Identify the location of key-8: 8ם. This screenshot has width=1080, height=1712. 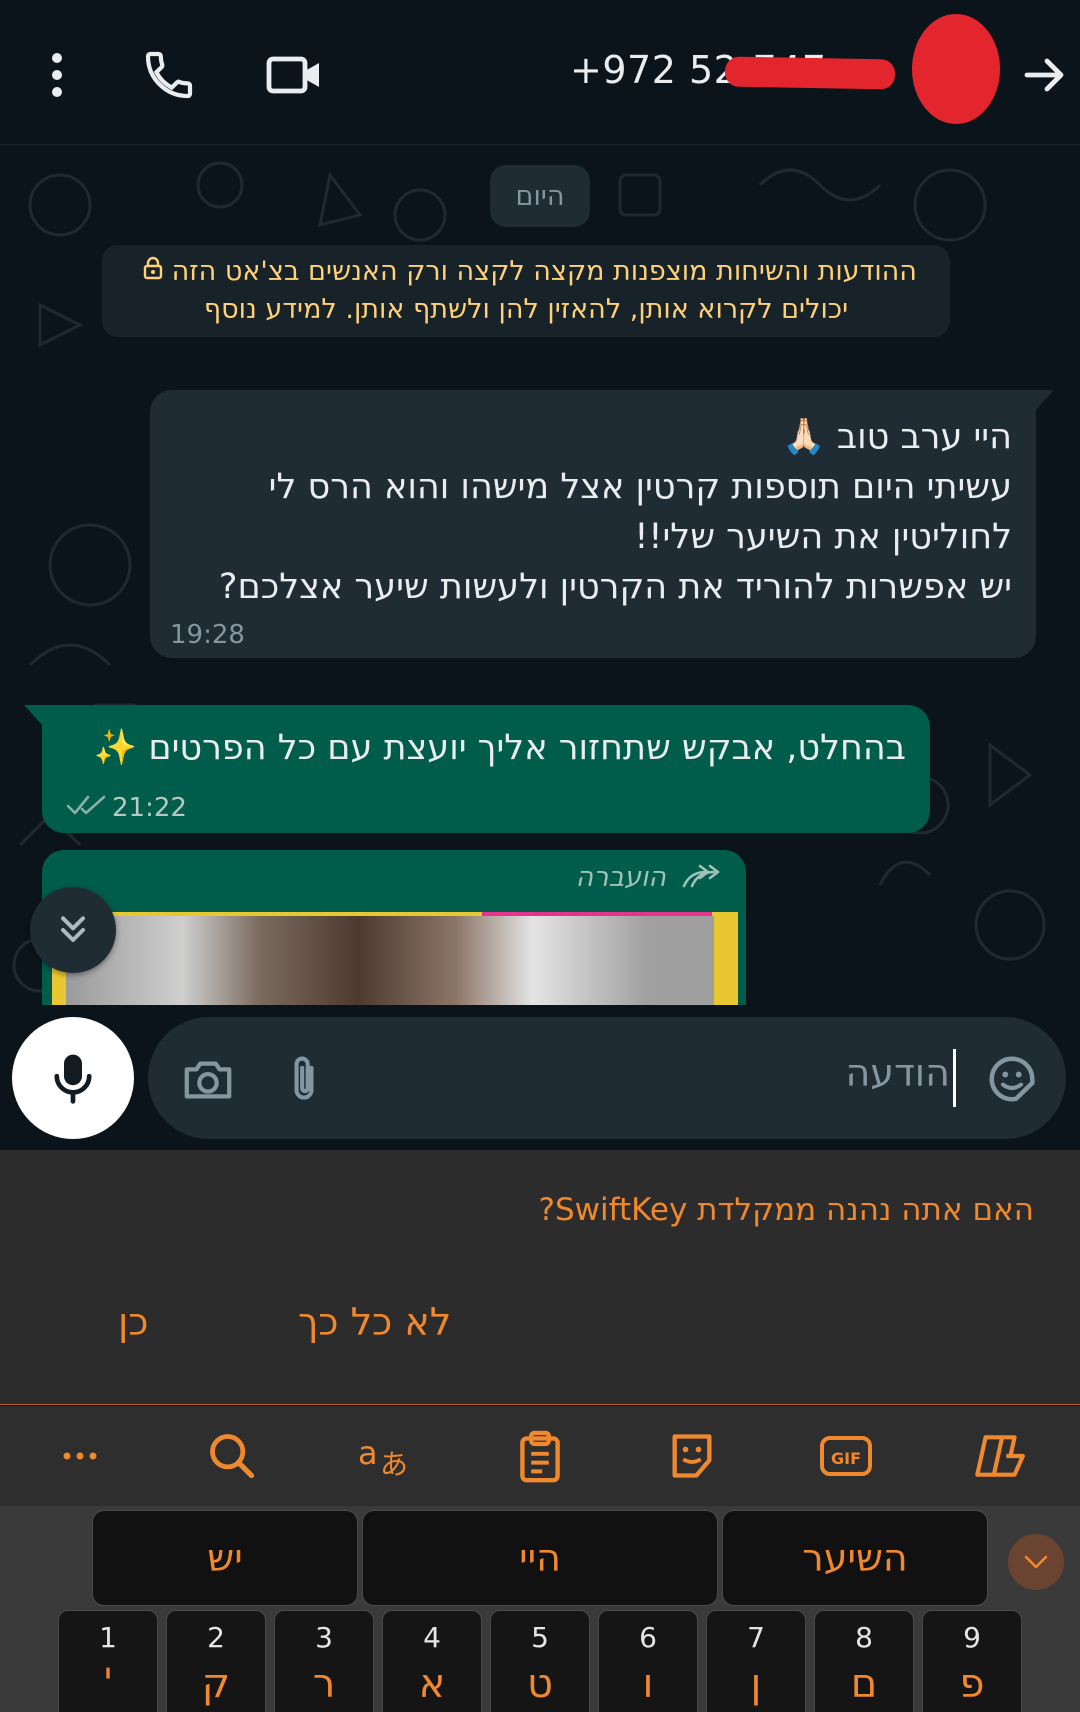
(864, 1661).